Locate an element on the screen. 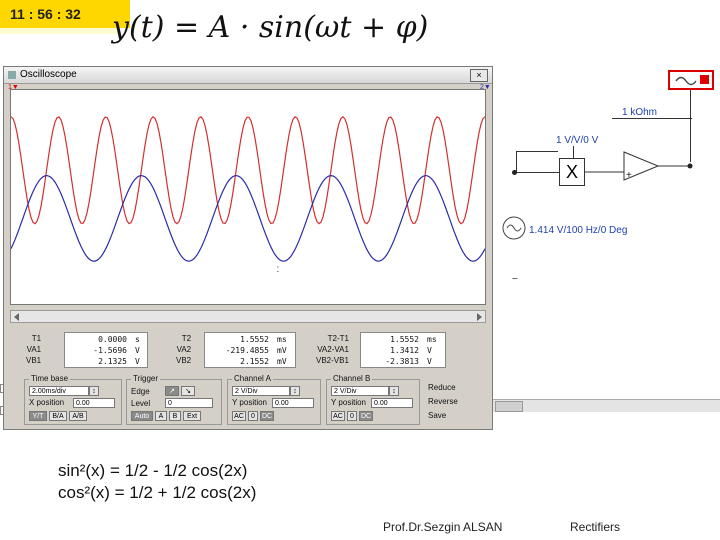  trigger-level-label: Level is located at coordinates (141, 403).